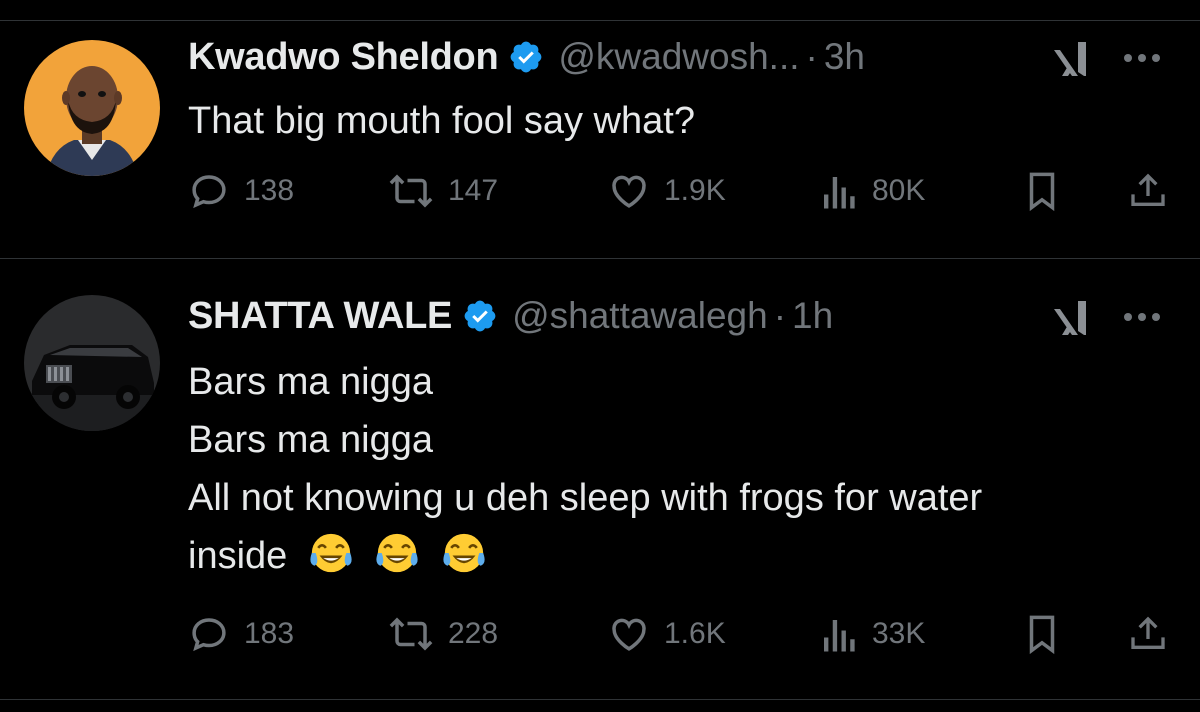  I want to click on tweet-line: inside, so click(238, 556).